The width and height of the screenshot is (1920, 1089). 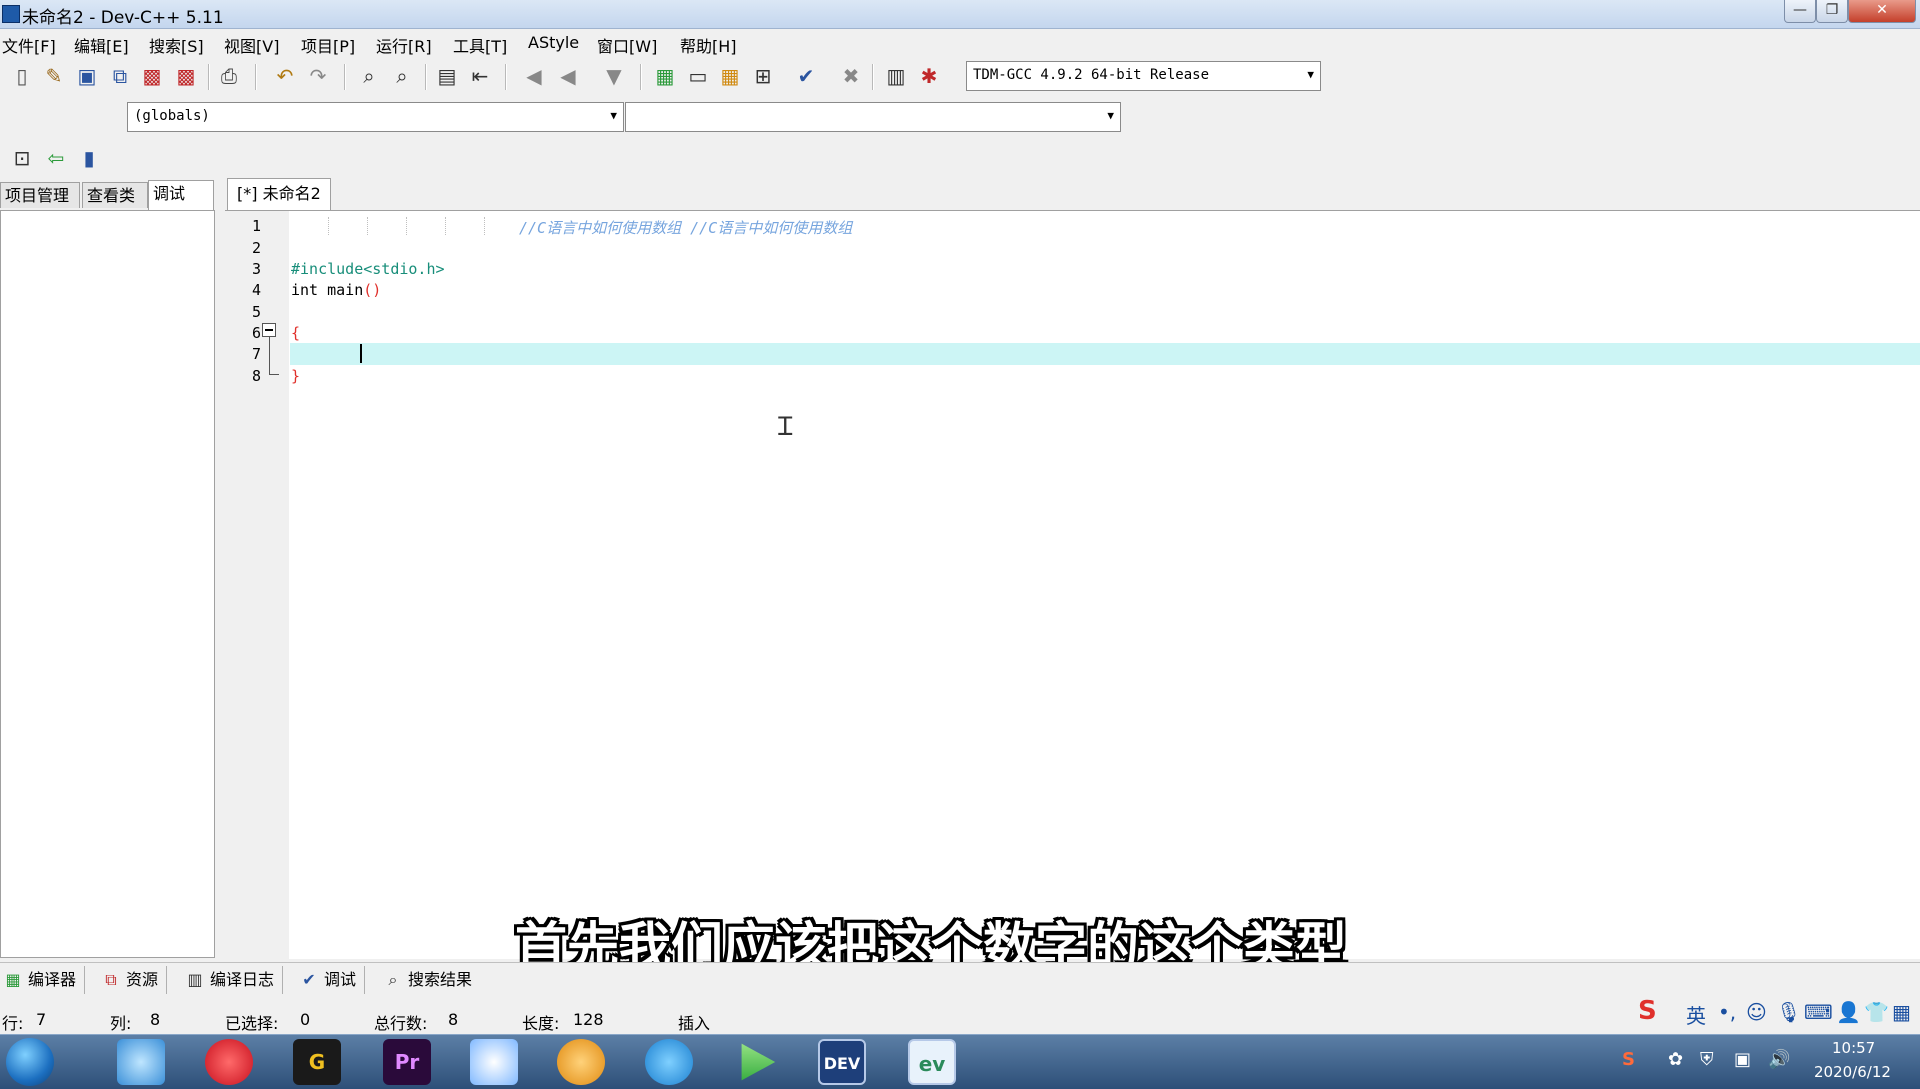 I want to click on close-all-icon: ▩, so click(x=186, y=76).